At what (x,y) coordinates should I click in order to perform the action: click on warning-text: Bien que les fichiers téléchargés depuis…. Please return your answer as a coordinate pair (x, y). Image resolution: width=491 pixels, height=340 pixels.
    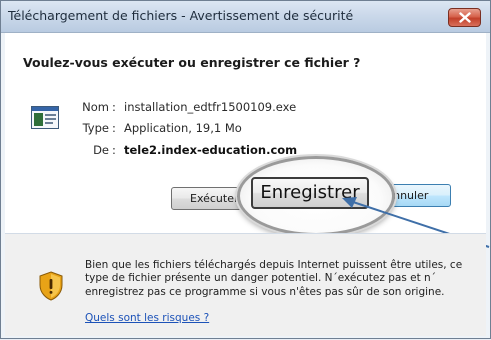
    Looking at the image, I should click on (285, 279).